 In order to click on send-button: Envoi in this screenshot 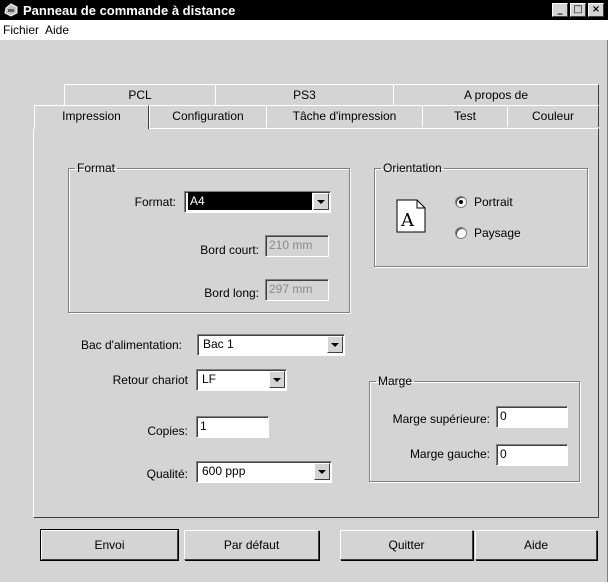, I will do `click(109, 545)`.